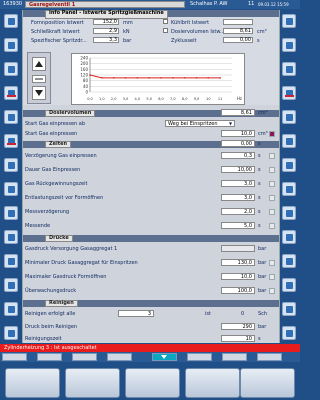 This screenshot has height=400, width=320. What do you see at coordinates (289, 21) in the screenshot?
I see `home-icon-button` at bounding box center [289, 21].